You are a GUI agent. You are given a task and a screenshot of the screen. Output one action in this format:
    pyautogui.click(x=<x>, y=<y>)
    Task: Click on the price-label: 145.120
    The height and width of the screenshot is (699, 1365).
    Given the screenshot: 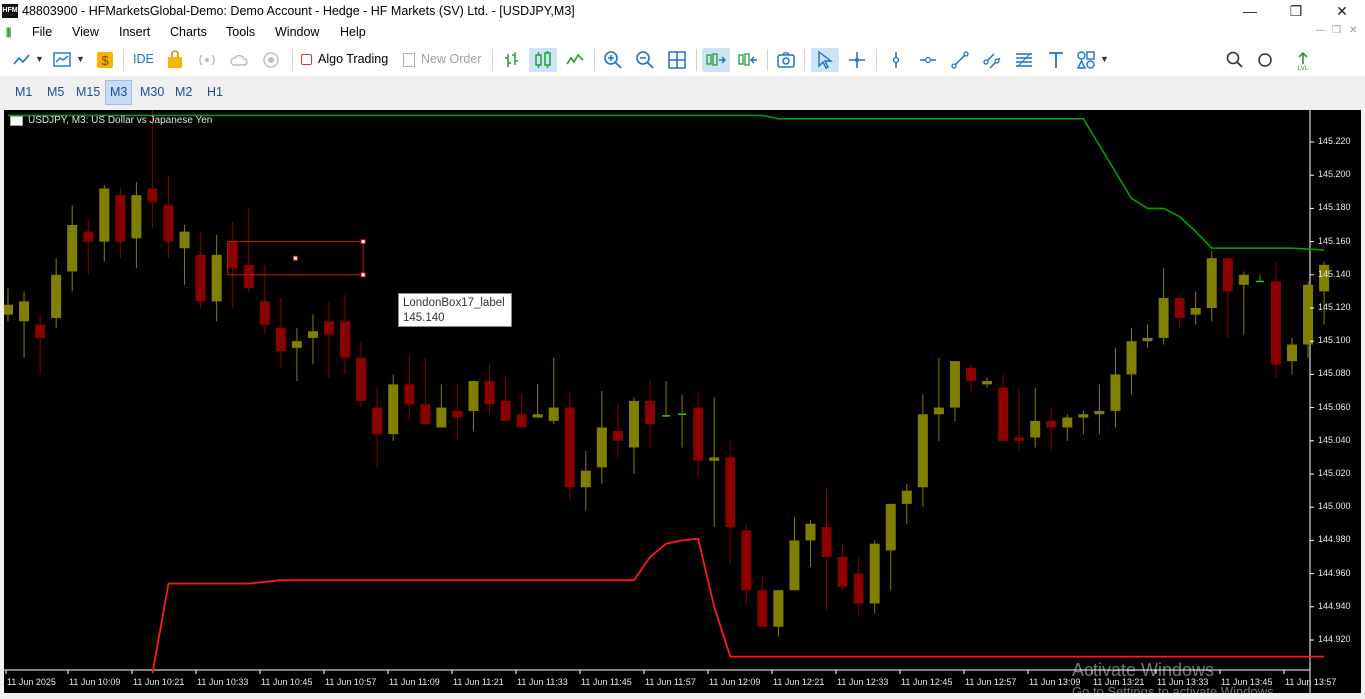 What is the action you would take?
    pyautogui.click(x=1334, y=307)
    